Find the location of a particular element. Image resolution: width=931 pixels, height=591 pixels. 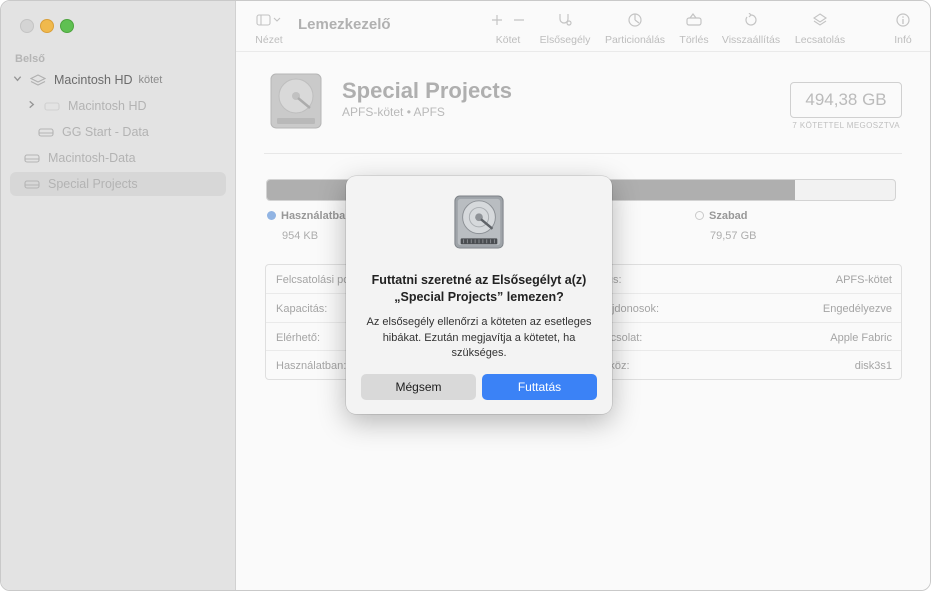

cancel-button: Mégsem is located at coordinates (418, 387).